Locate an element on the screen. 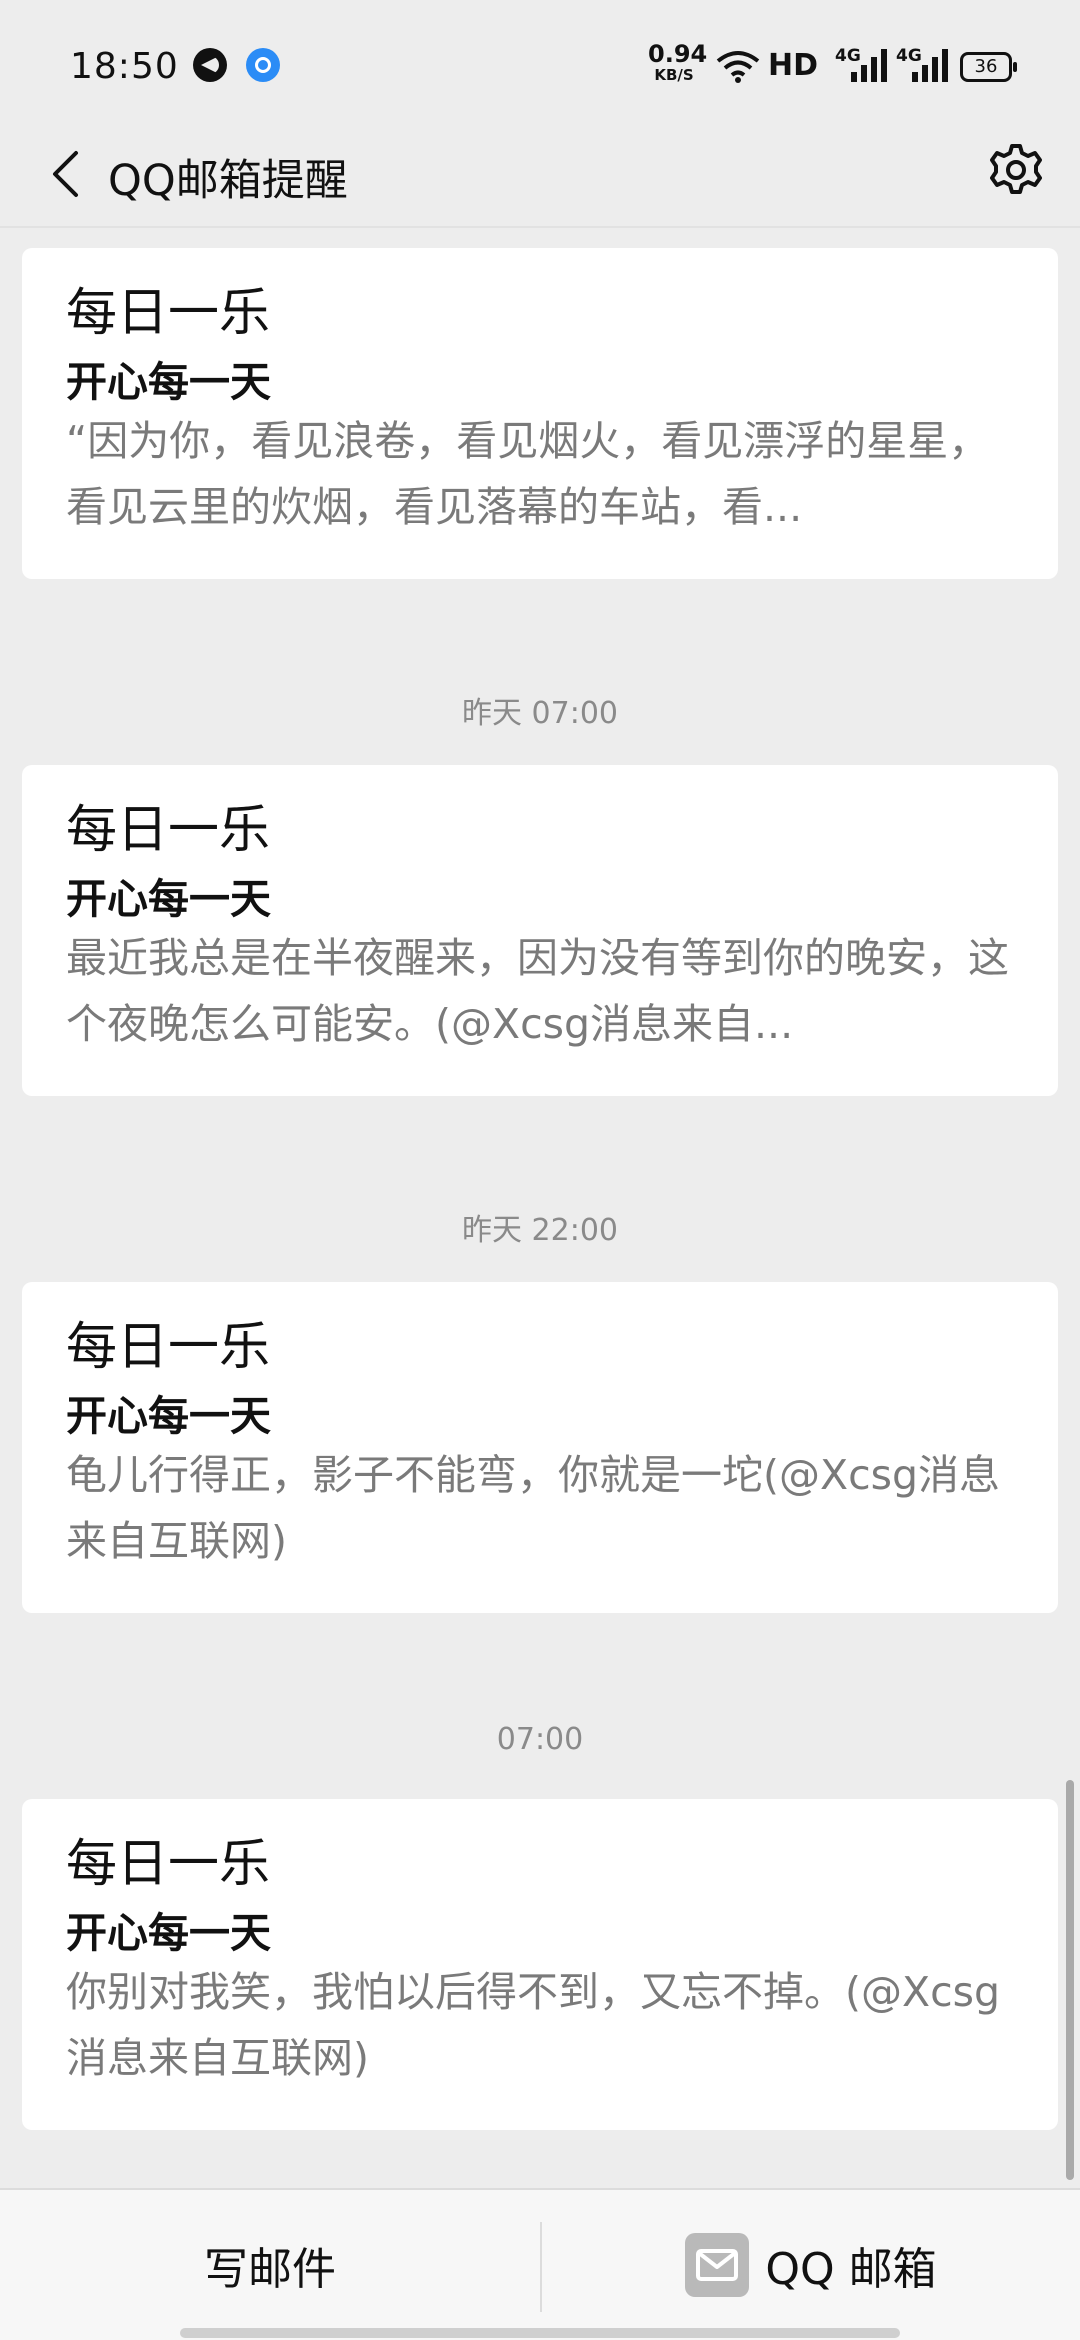 This screenshot has width=1080, height=2340. status-time: 18:50 is located at coordinates (124, 66).